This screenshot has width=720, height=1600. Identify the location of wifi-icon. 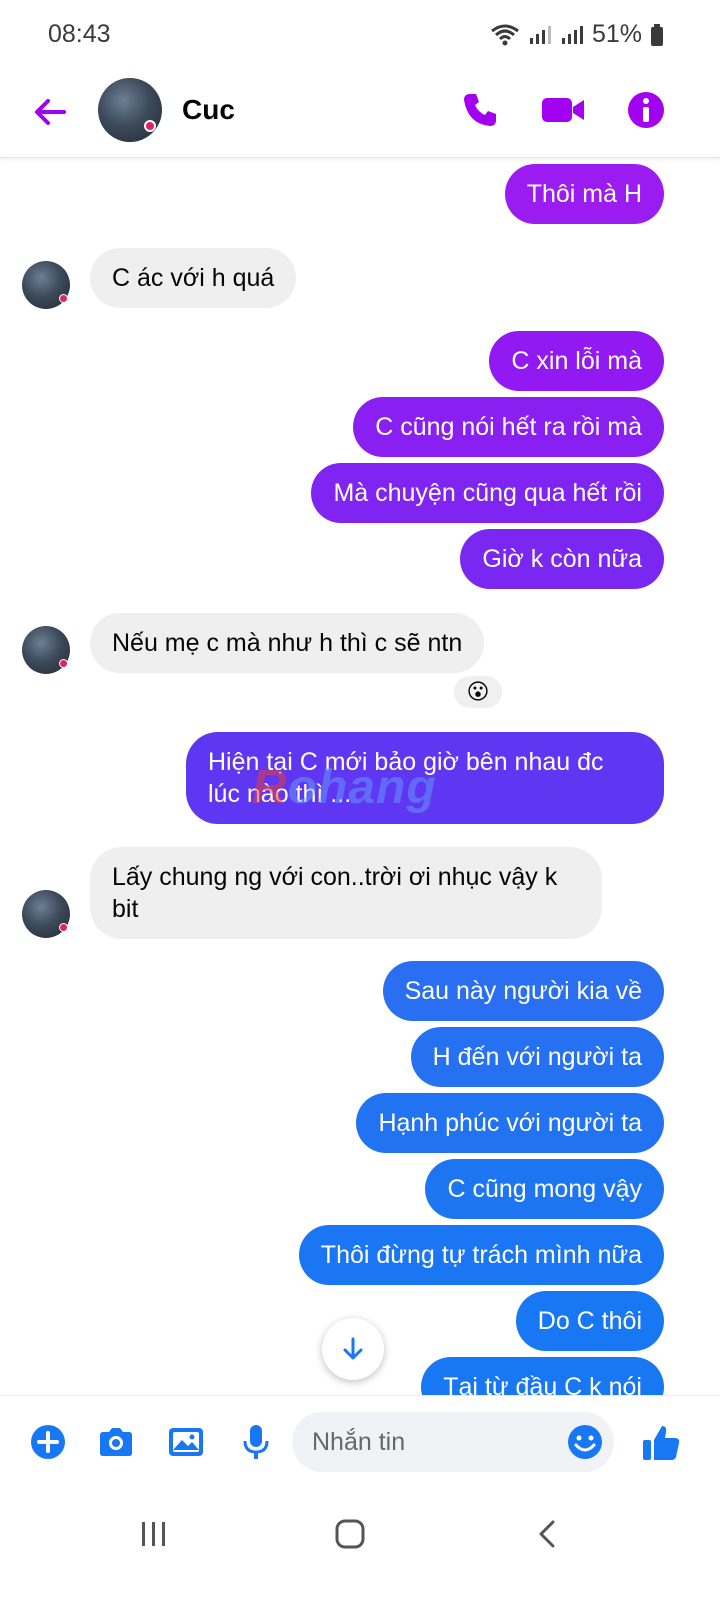
(505, 34).